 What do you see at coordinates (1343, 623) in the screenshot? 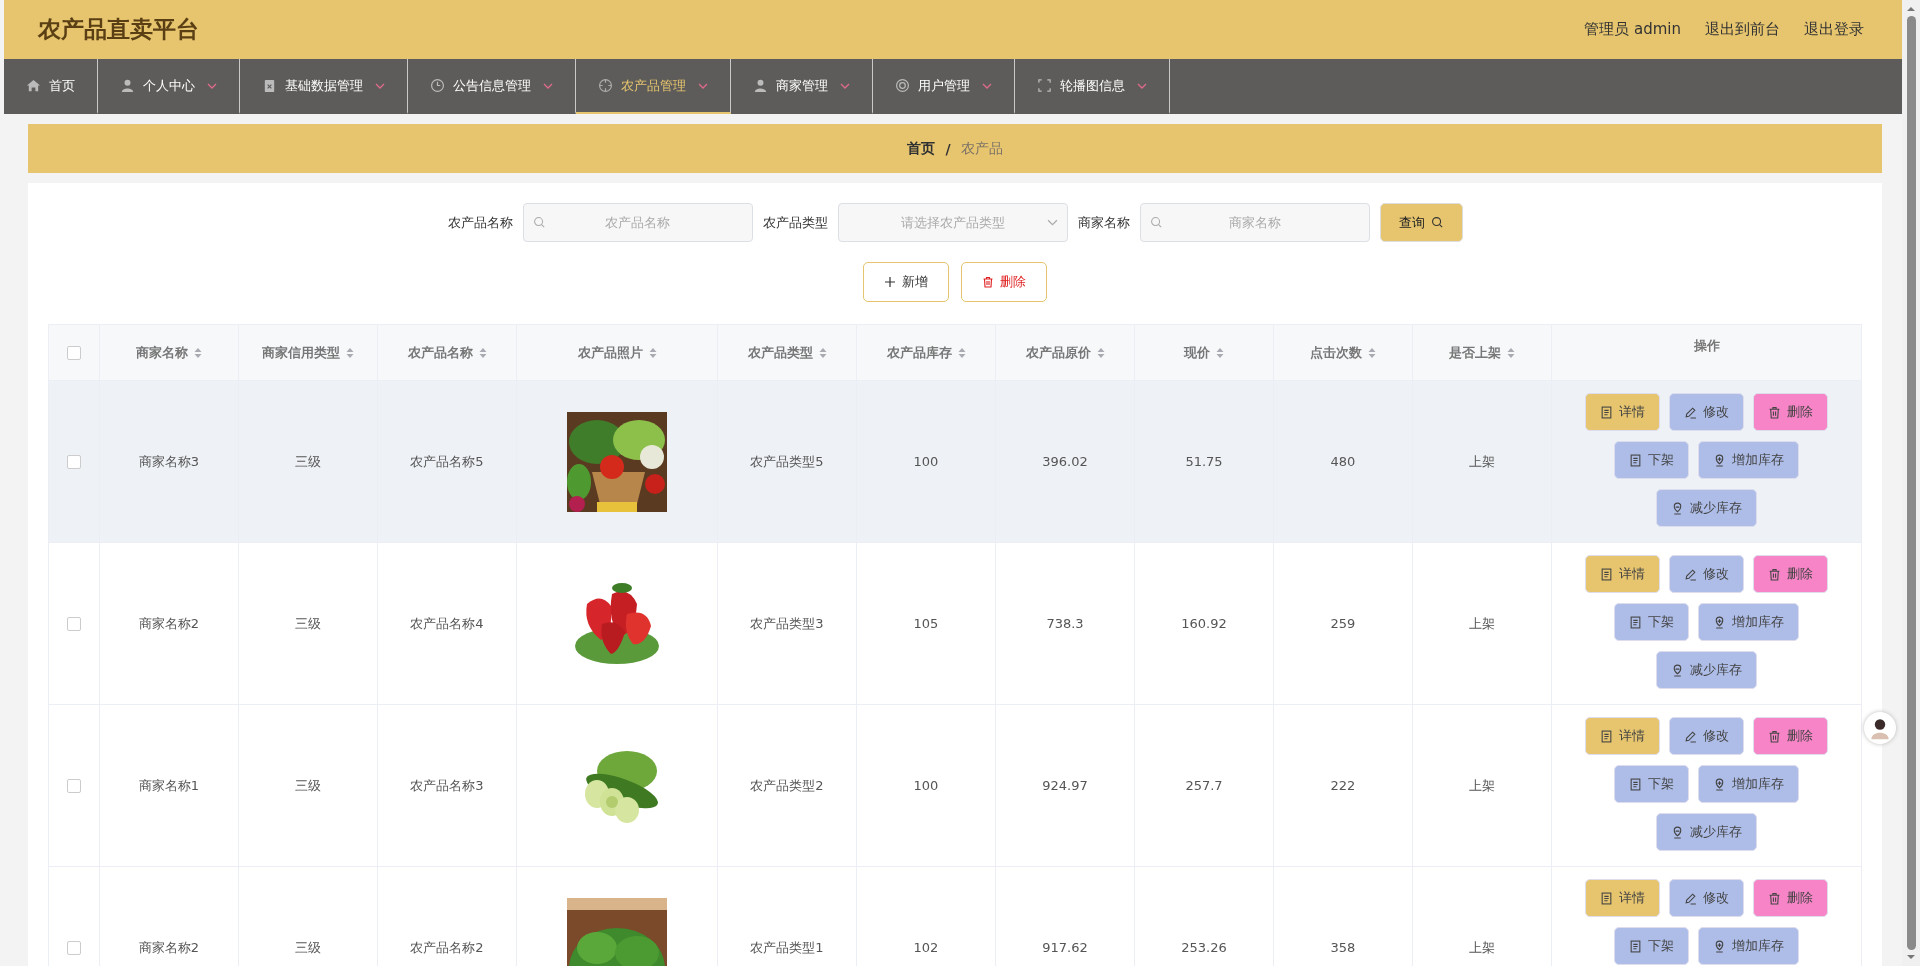
I see `table-cell: 259` at bounding box center [1343, 623].